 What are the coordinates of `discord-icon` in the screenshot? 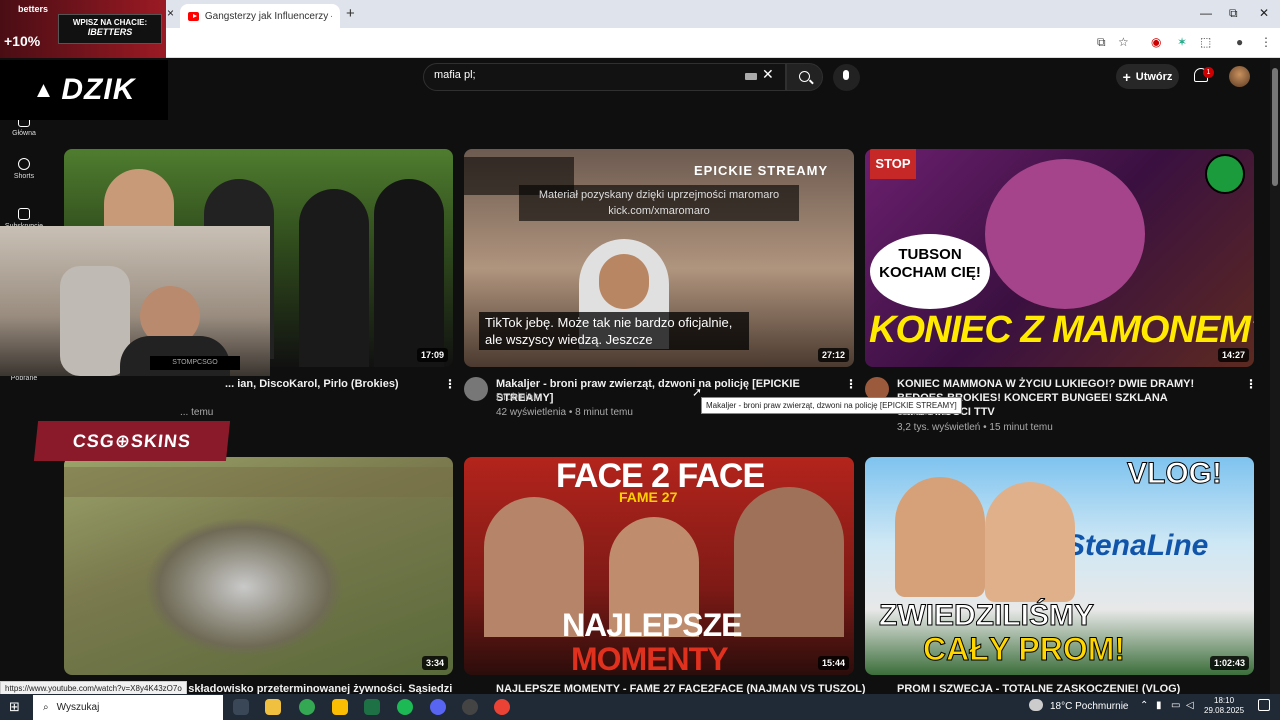 It's located at (438, 707).